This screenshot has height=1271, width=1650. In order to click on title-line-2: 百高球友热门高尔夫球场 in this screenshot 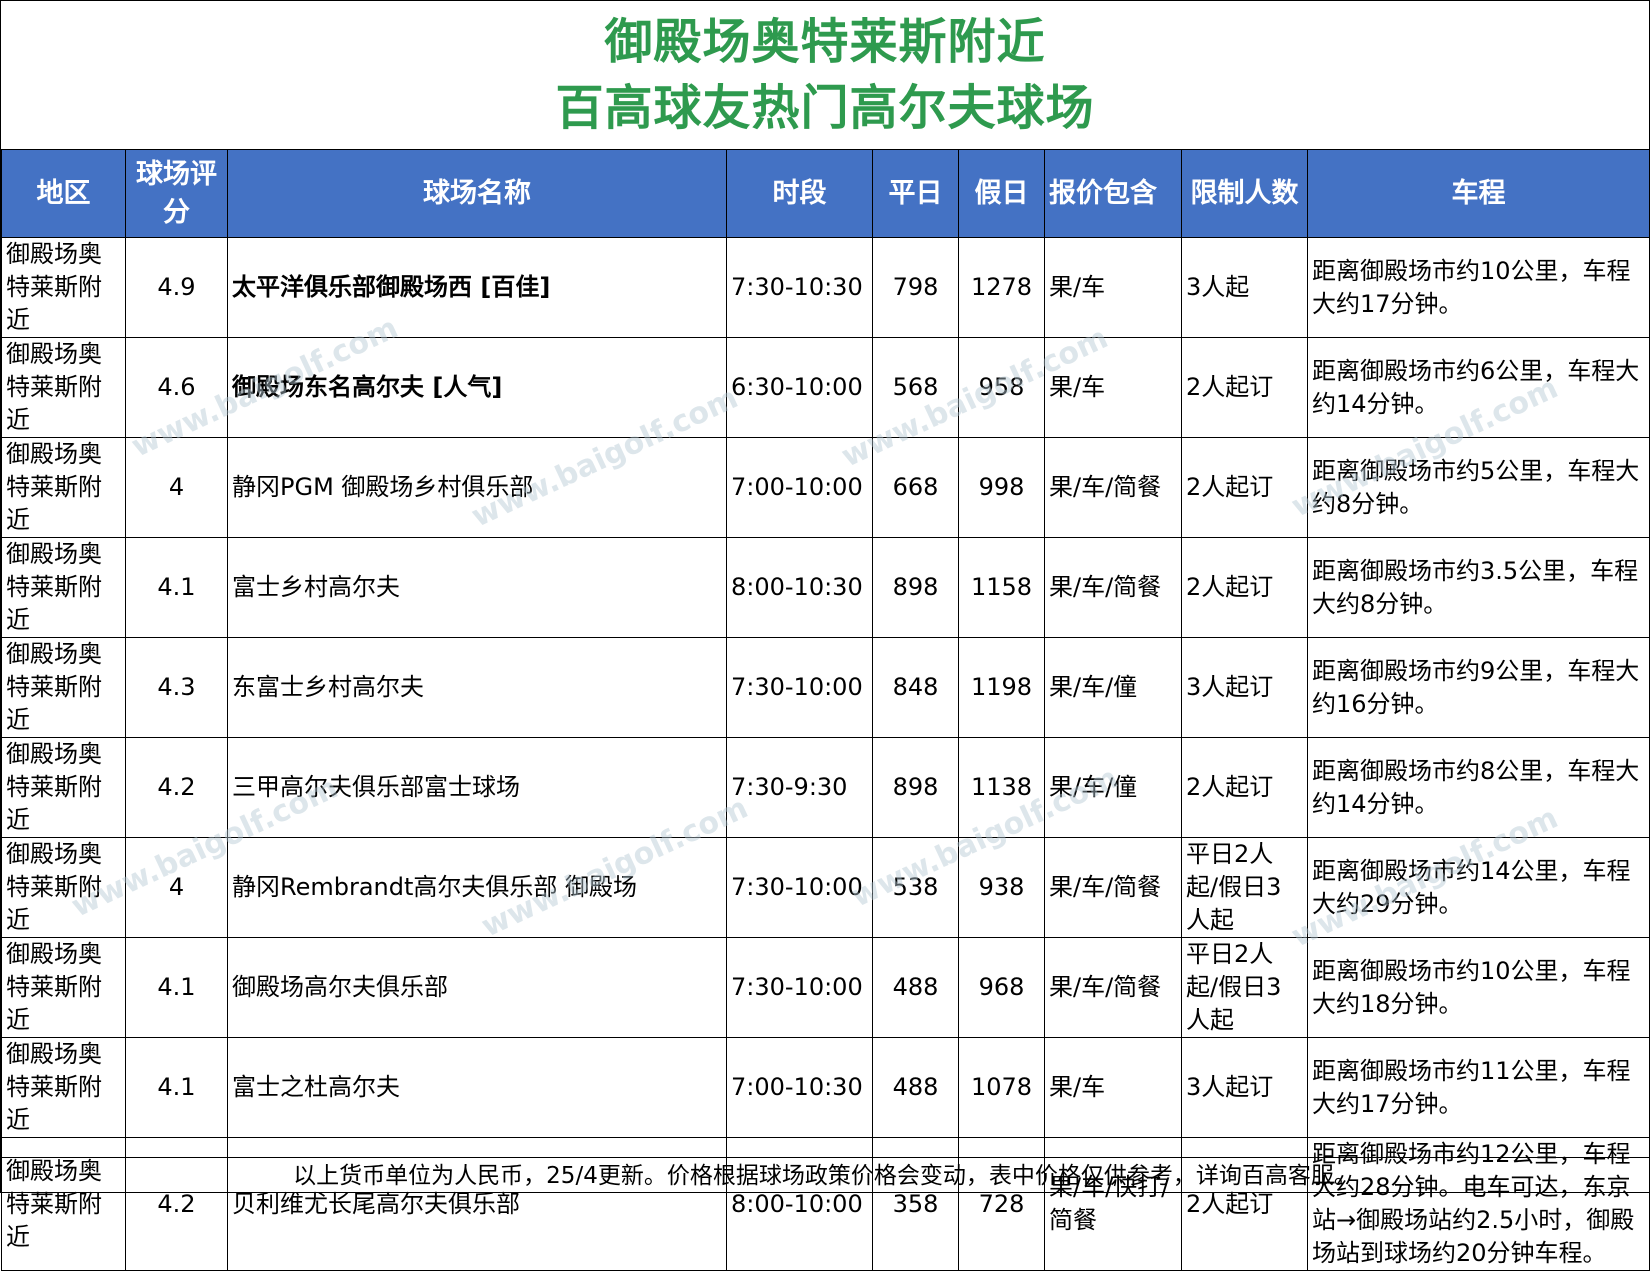, I will do `click(825, 108)`.